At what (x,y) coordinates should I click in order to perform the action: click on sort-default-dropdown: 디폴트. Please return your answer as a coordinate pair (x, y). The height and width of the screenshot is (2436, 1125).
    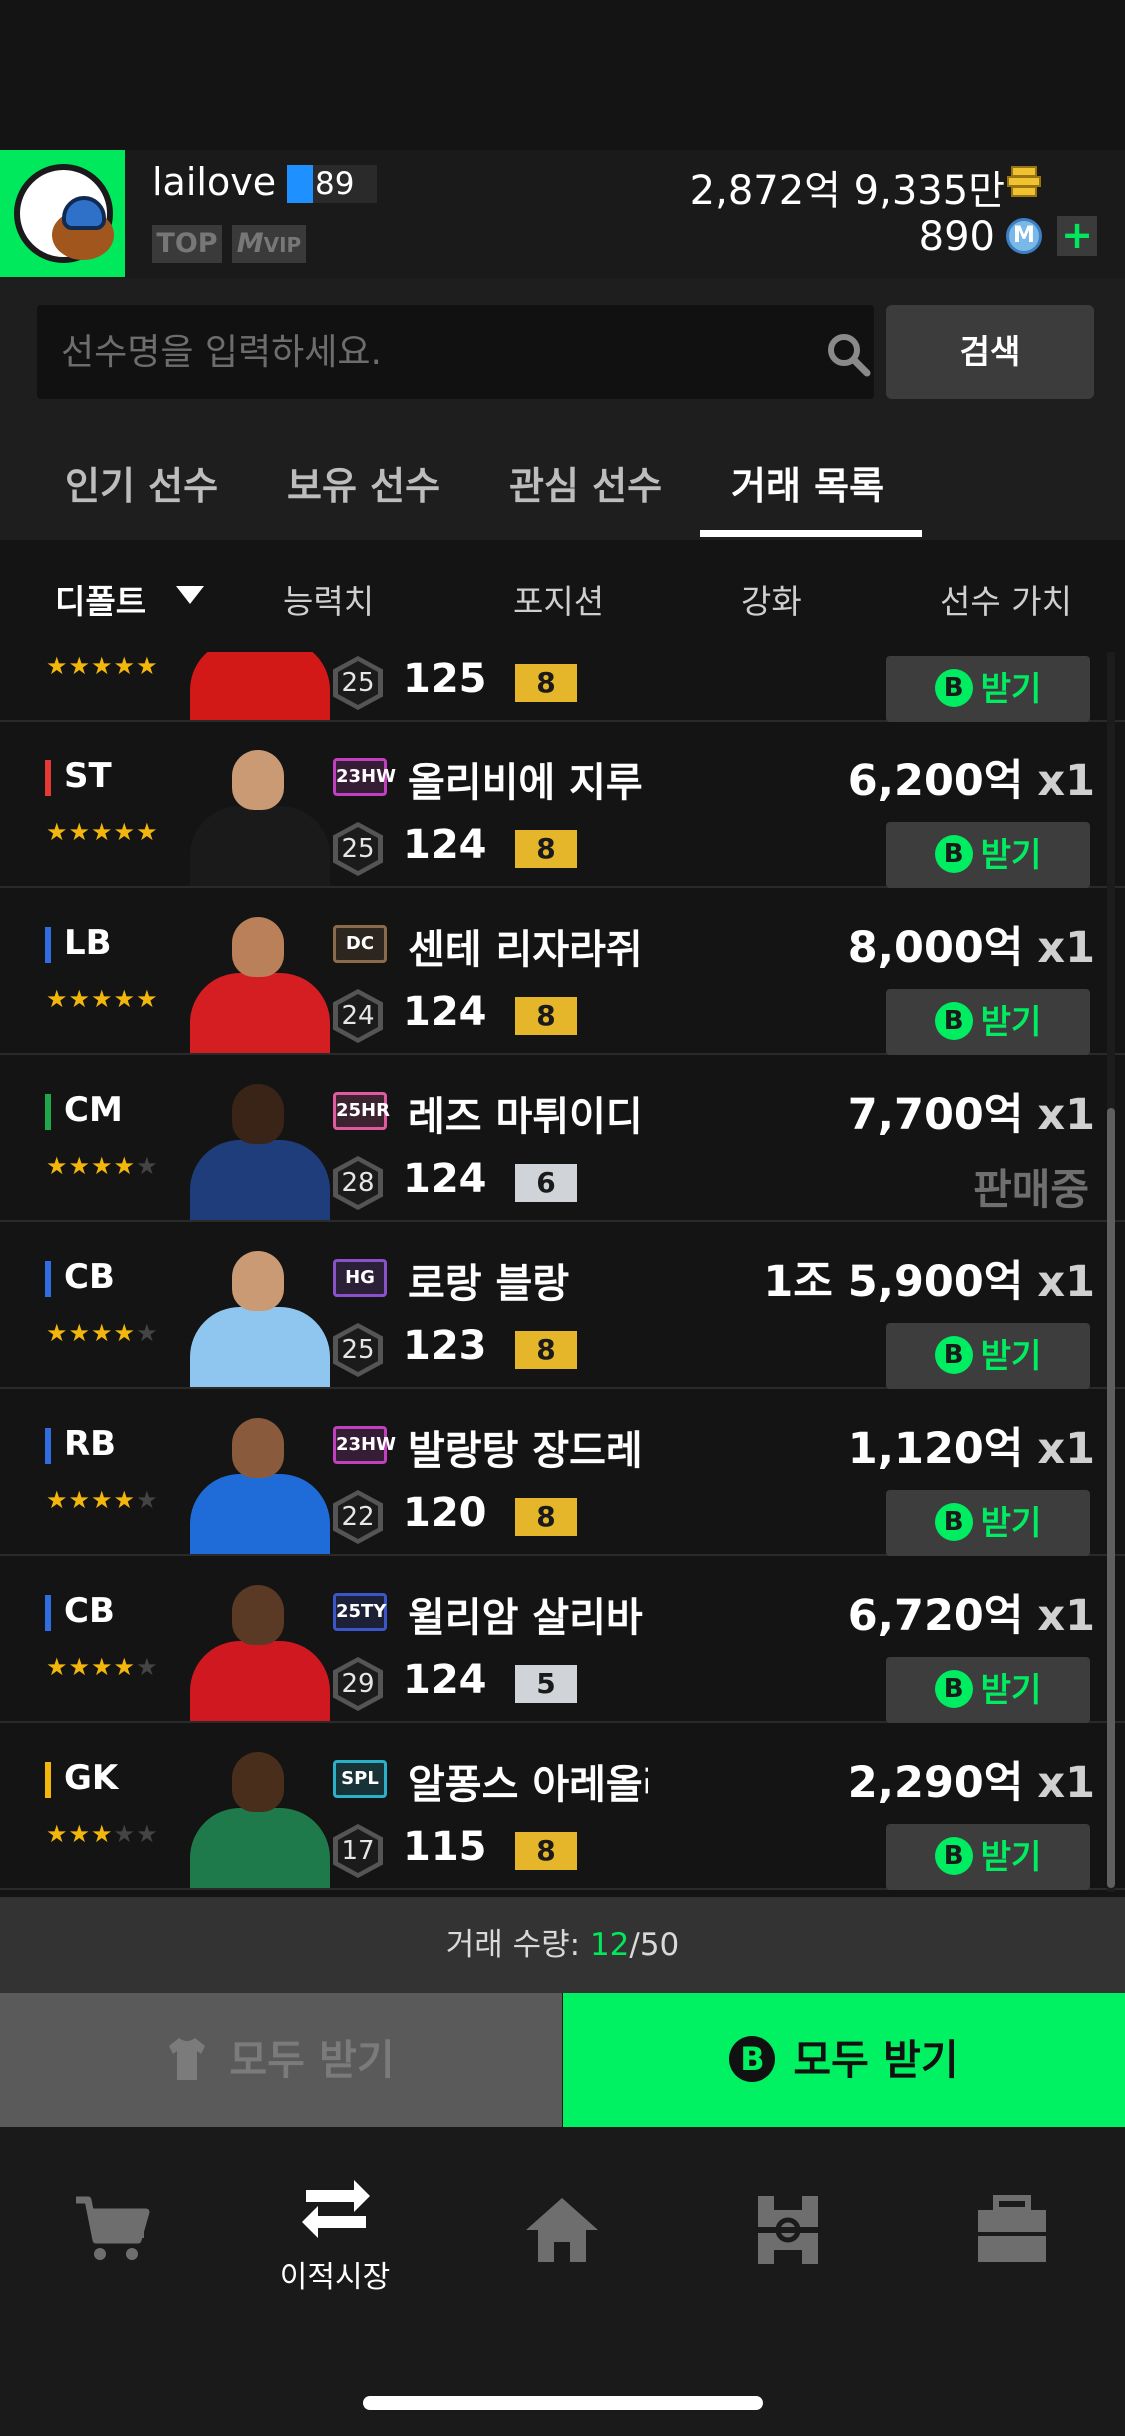
    Looking at the image, I should click on (100, 599).